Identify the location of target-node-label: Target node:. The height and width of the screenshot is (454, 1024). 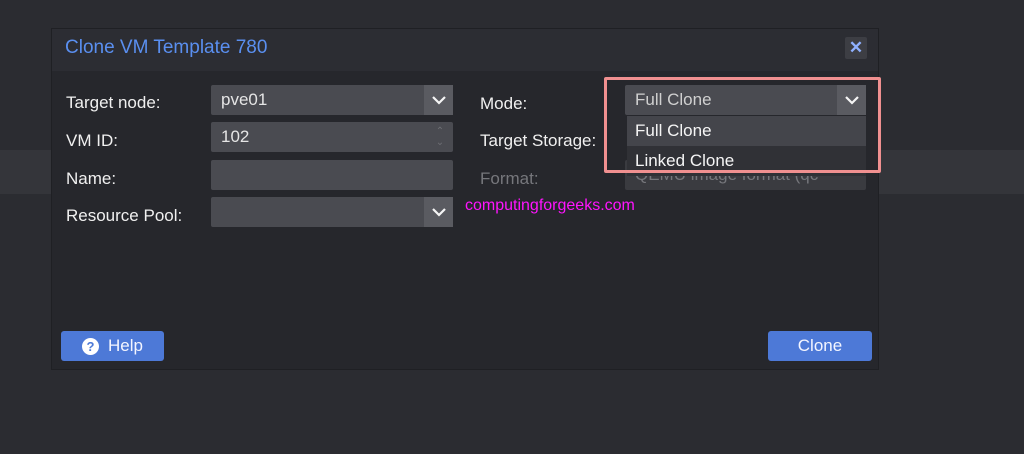
(113, 102).